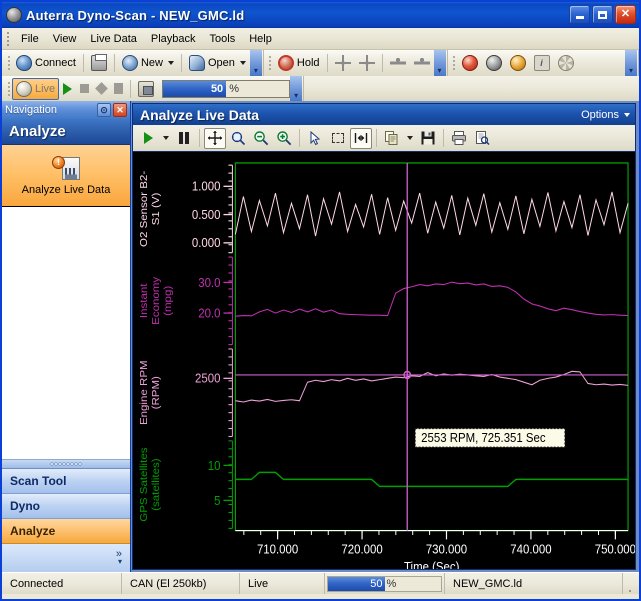 The height and width of the screenshot is (601, 641). I want to click on y-axis-tick-label: 30.0, so click(209, 282).